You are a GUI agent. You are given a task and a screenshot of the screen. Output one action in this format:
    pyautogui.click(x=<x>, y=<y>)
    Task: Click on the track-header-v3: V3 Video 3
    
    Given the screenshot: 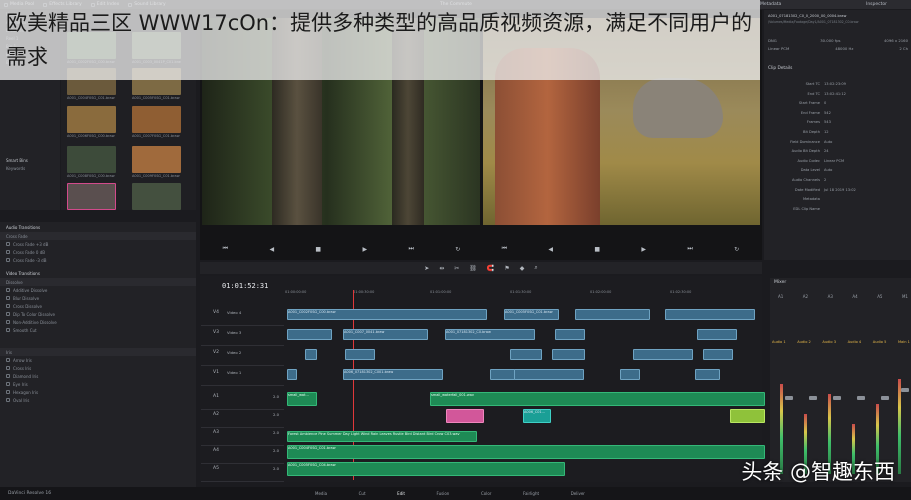 What is the action you would take?
    pyautogui.click(x=242, y=336)
    